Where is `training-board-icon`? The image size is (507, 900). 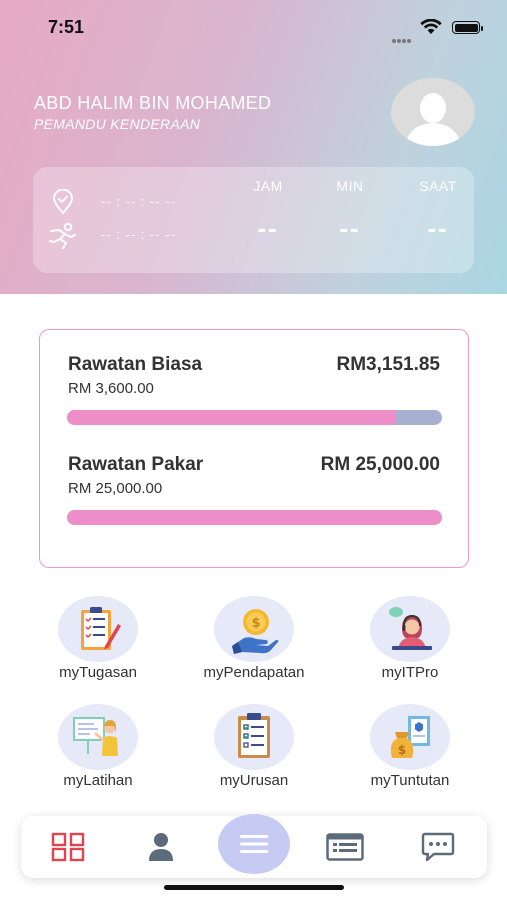
training-board-icon is located at coordinates (98, 737).